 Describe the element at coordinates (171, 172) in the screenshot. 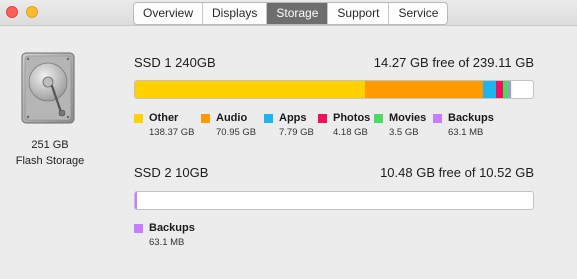

I see `drive-2-name: SSD 2 10GB` at that location.